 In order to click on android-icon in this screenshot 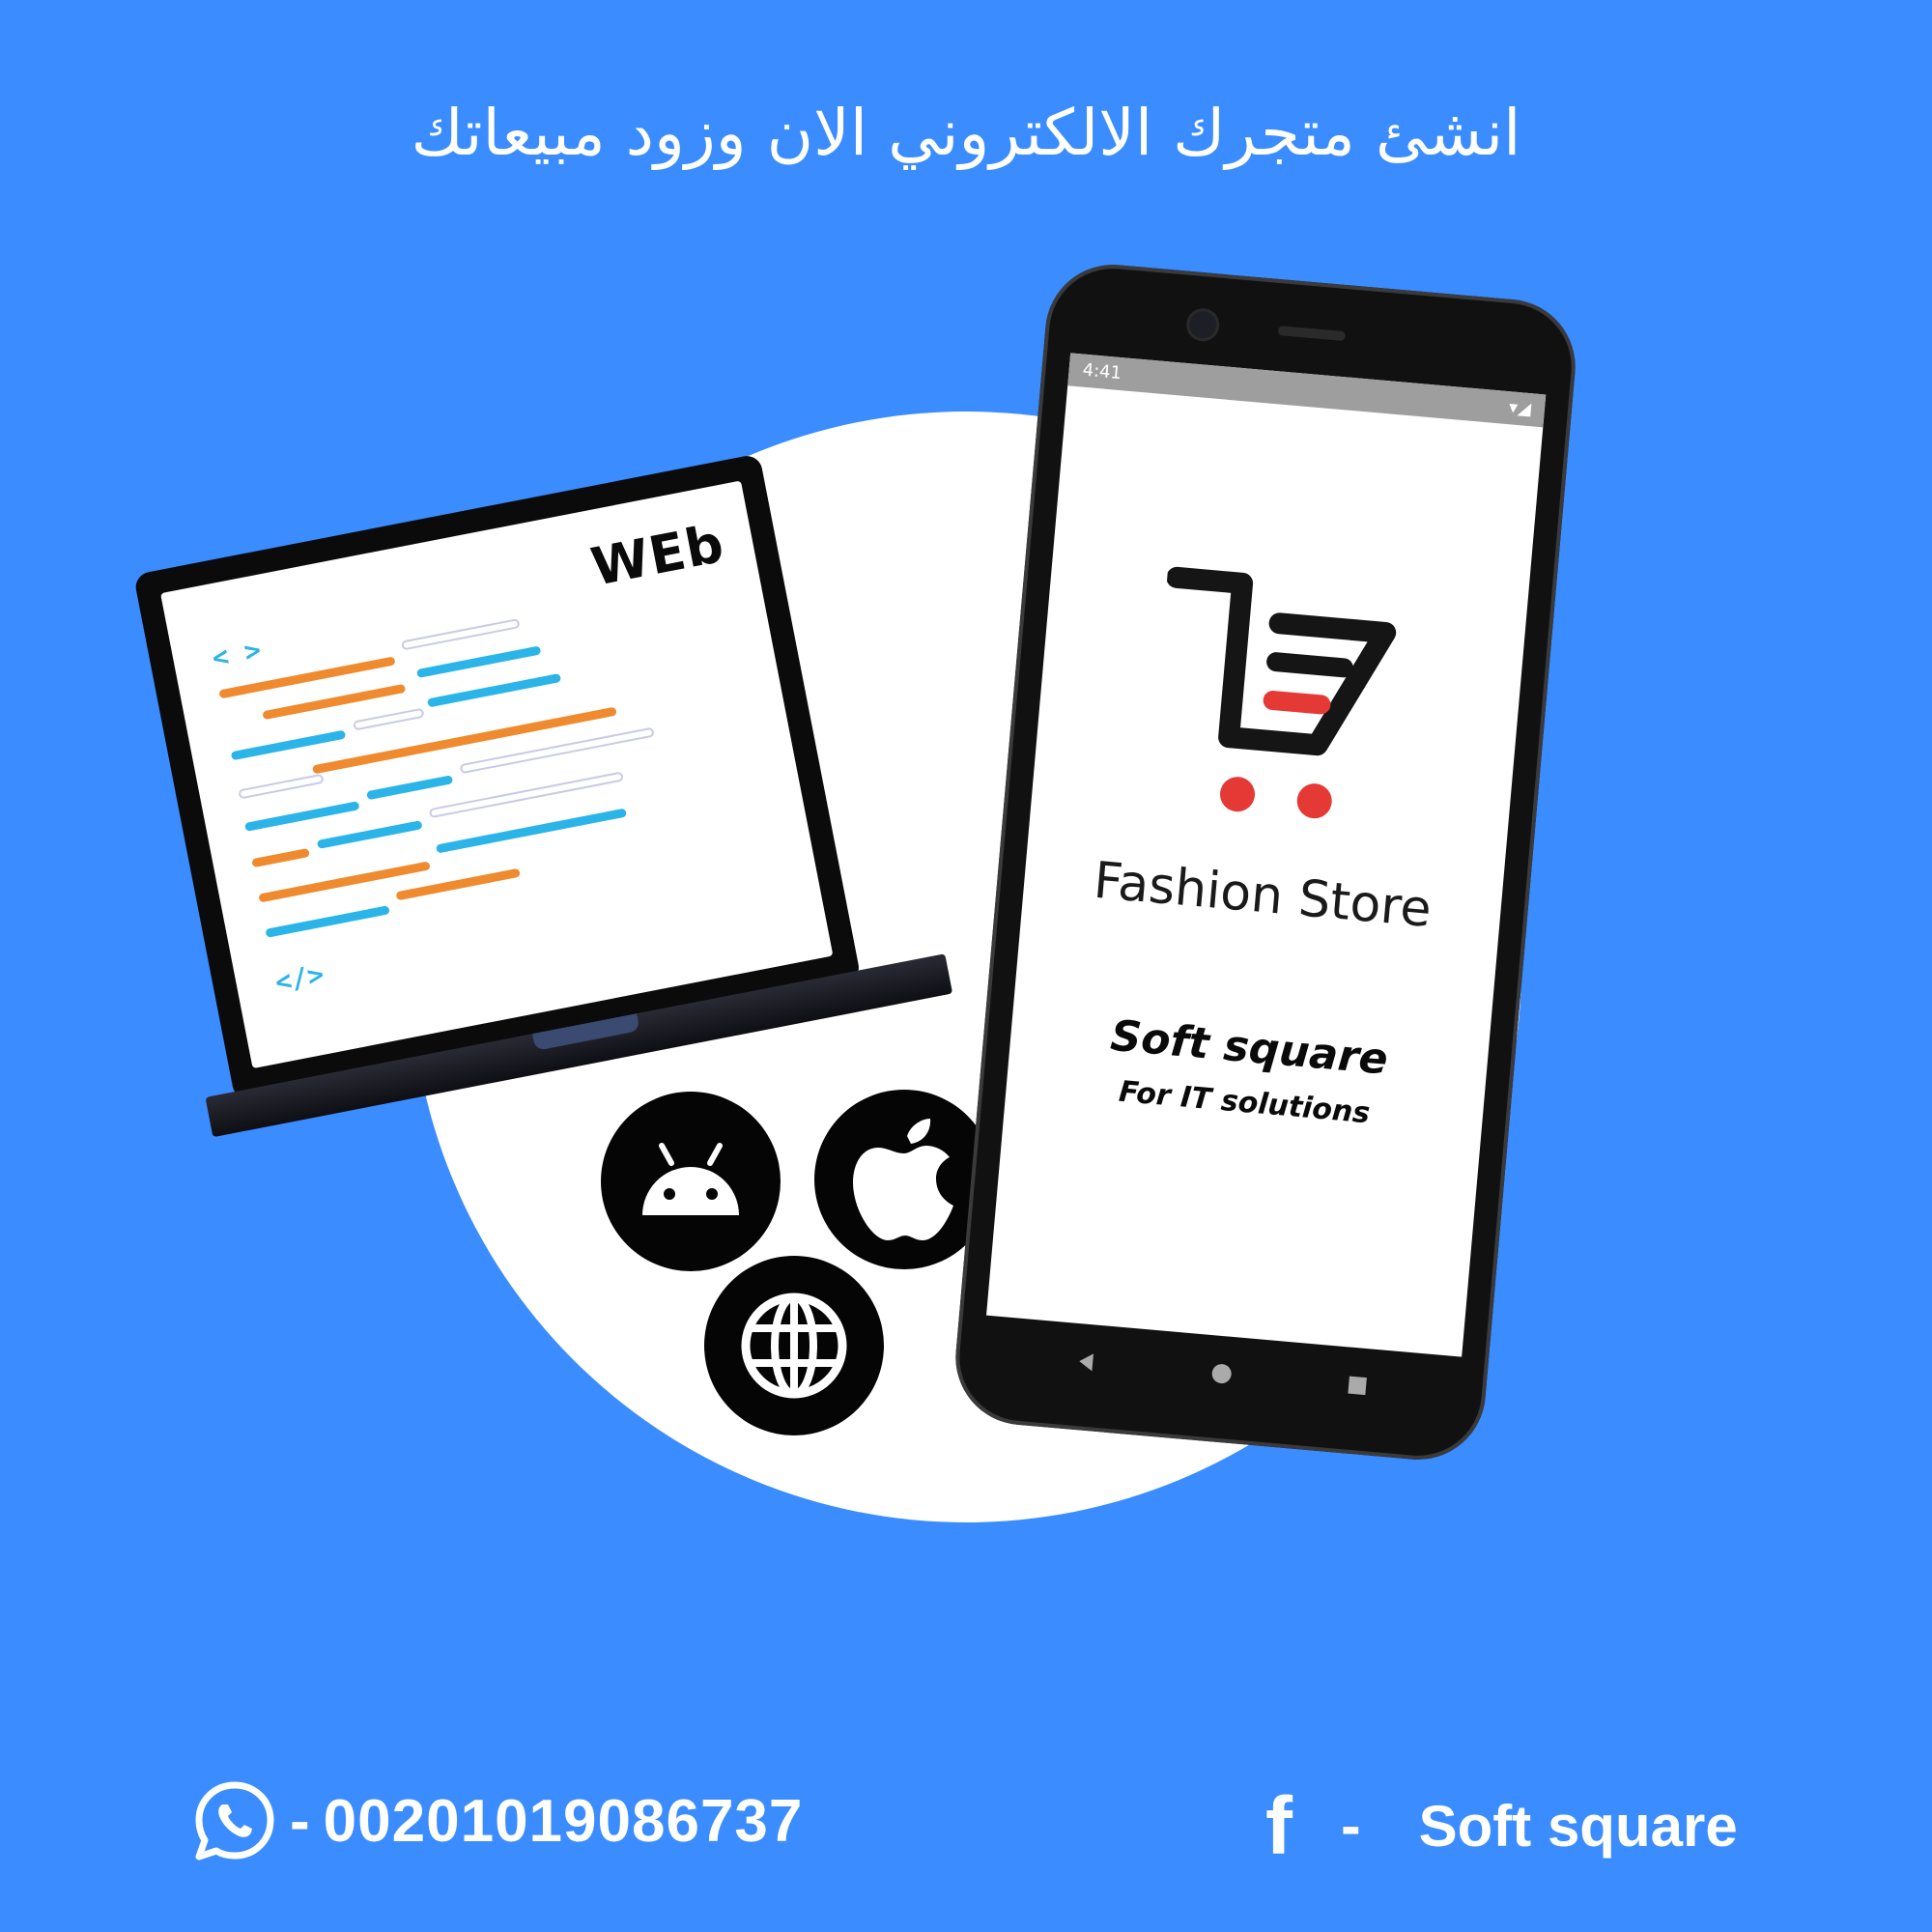, I will do `click(691, 1181)`.